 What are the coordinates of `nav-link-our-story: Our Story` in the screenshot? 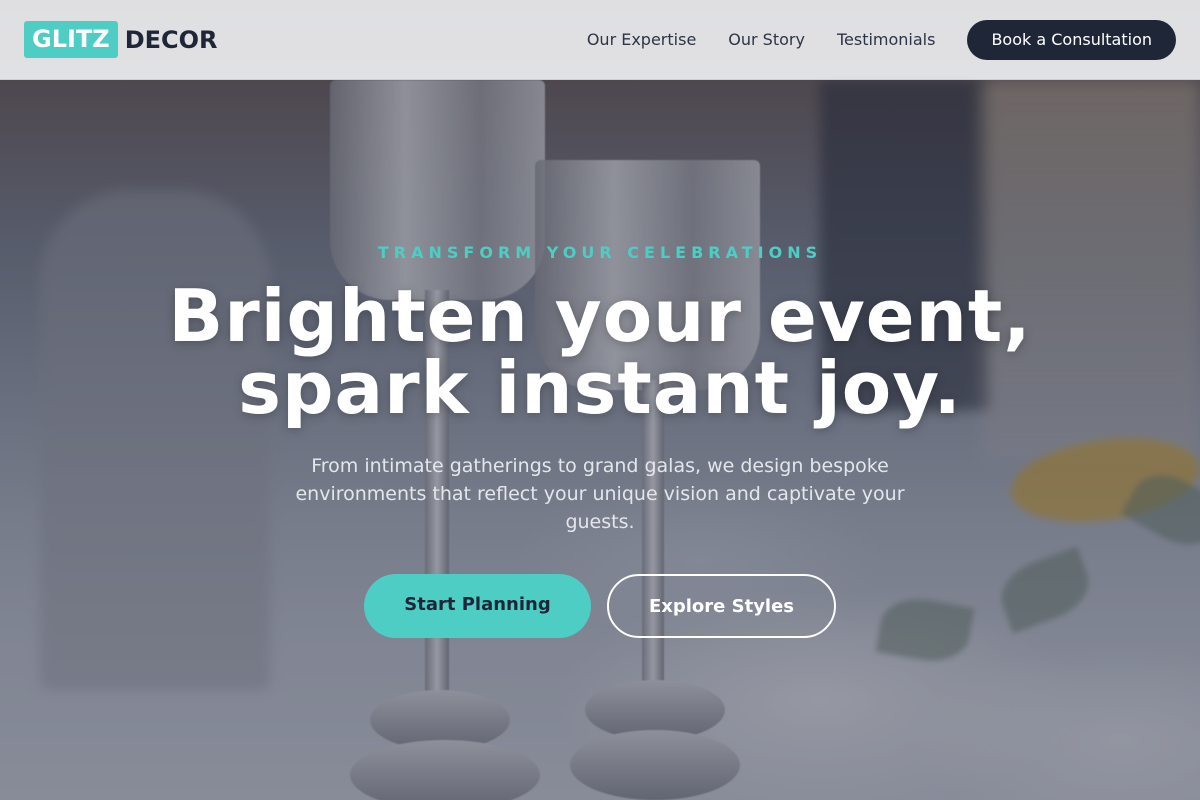 It's located at (766, 39).